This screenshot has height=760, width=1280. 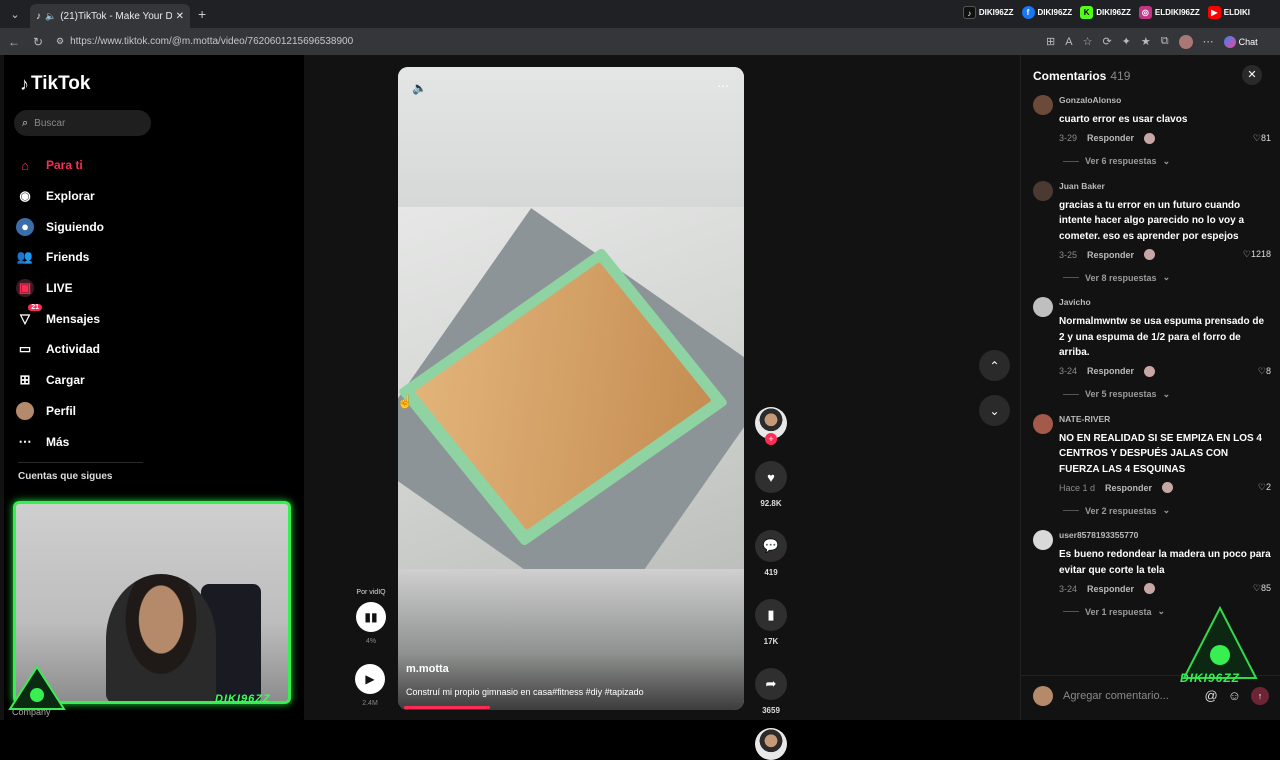 I want to click on comment-user: Javicho, so click(x=1165, y=302).